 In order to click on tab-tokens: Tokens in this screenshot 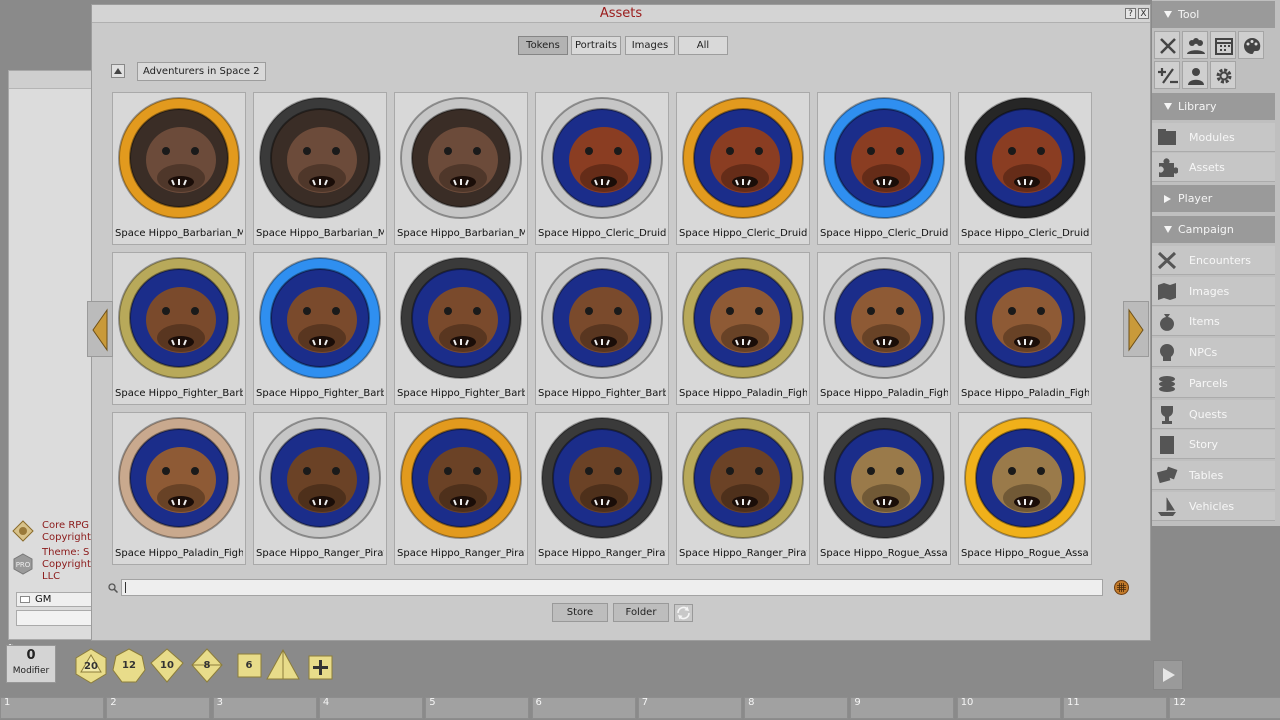, I will do `click(543, 45)`.